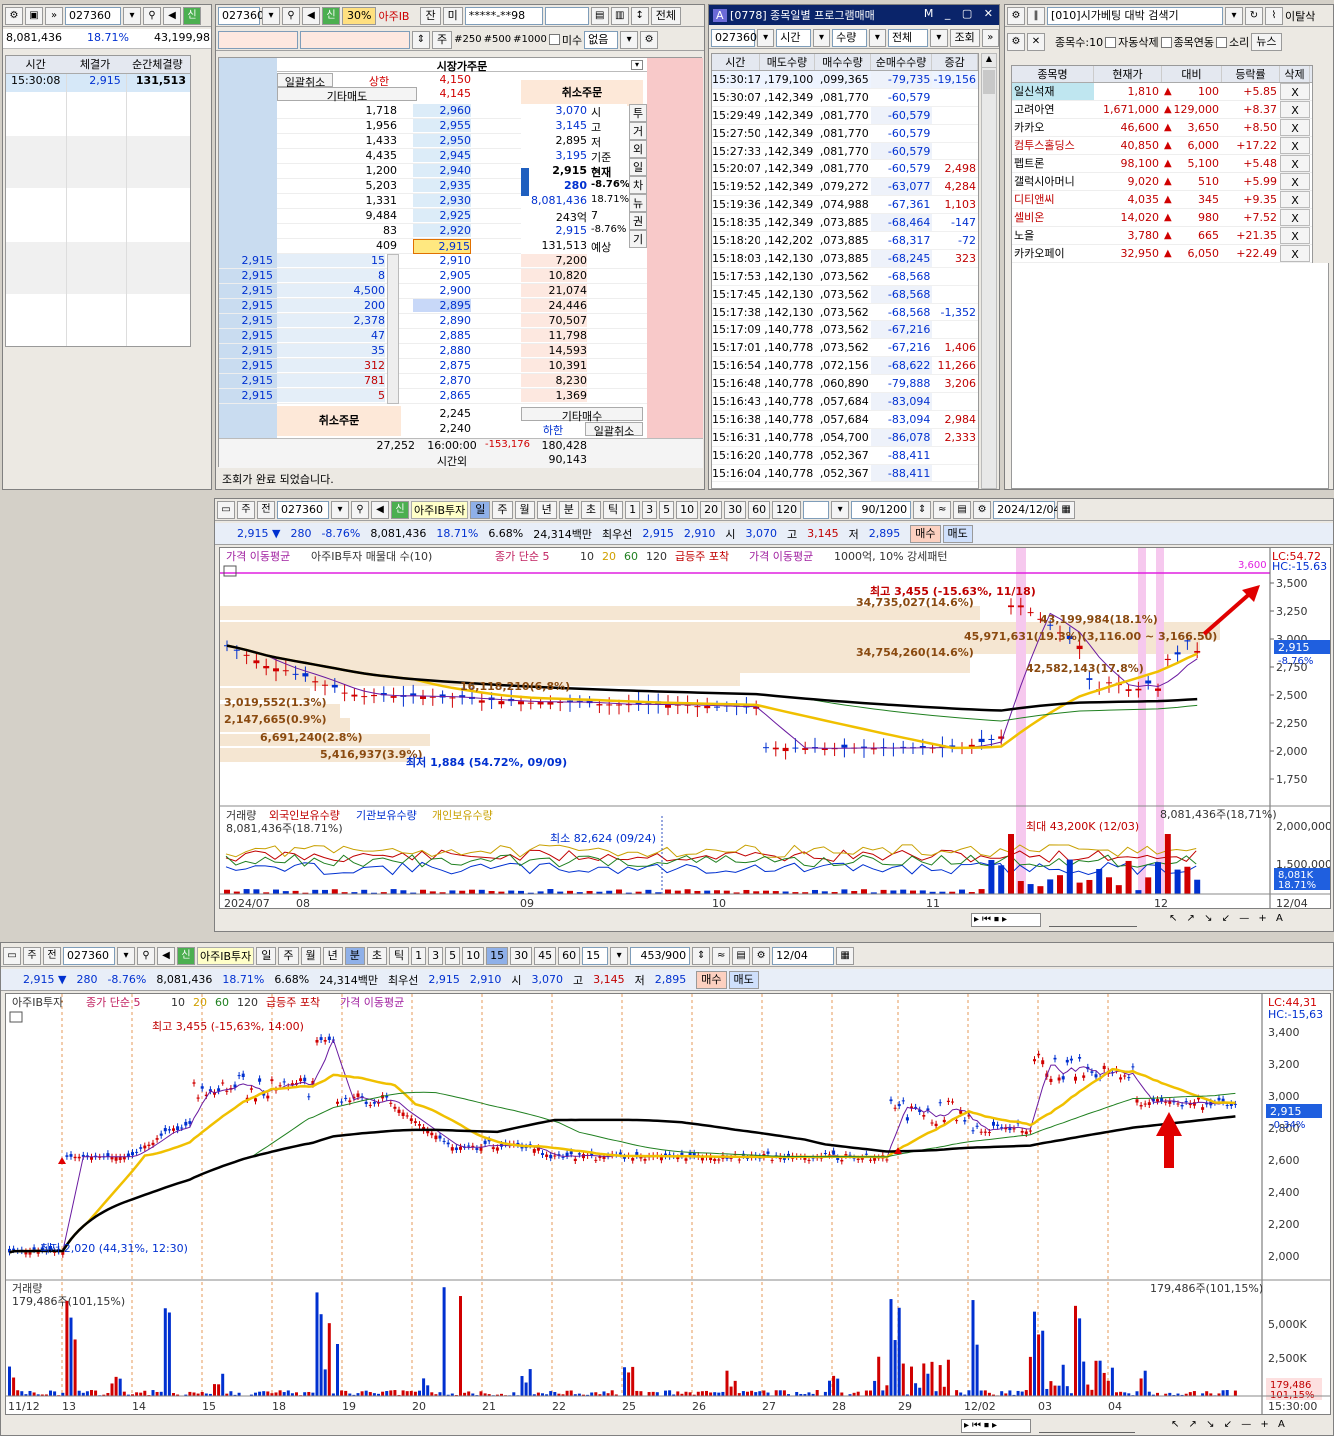  I want to click on bid-price: 2,895, so click(442, 305).